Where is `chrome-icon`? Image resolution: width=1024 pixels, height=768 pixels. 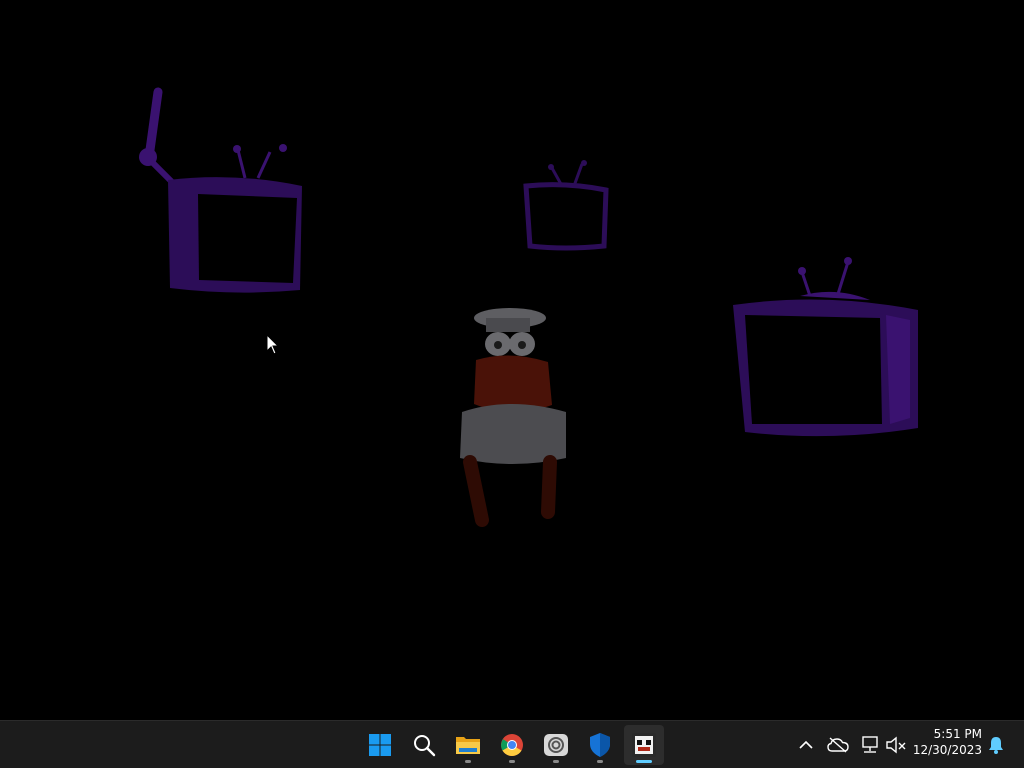
chrome-icon is located at coordinates (512, 745).